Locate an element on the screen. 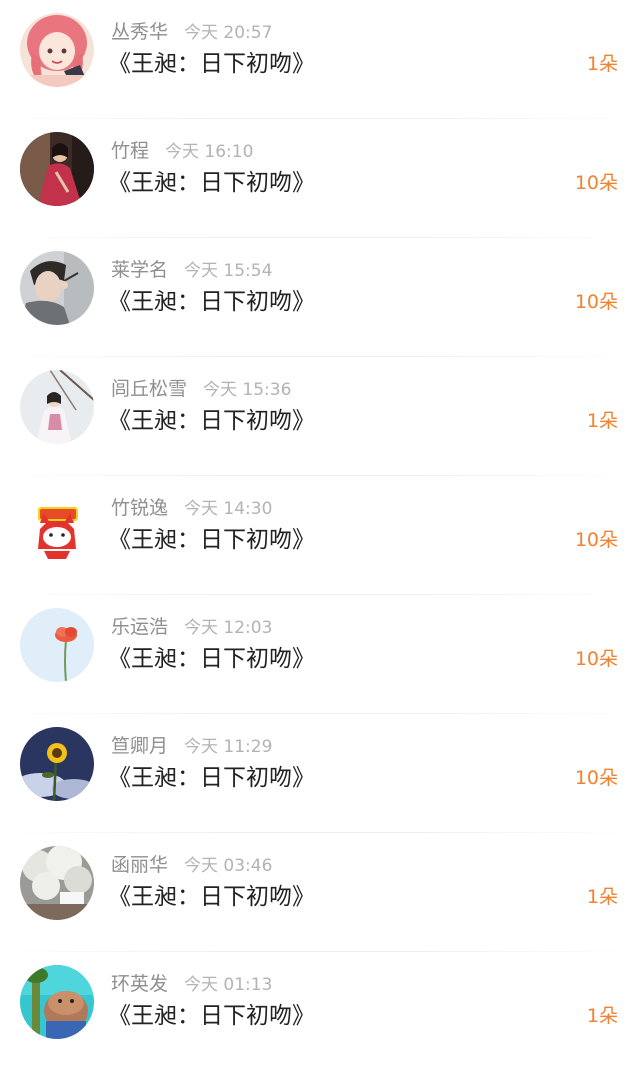  girl-in-snow-avatar-icon is located at coordinates (57, 407).